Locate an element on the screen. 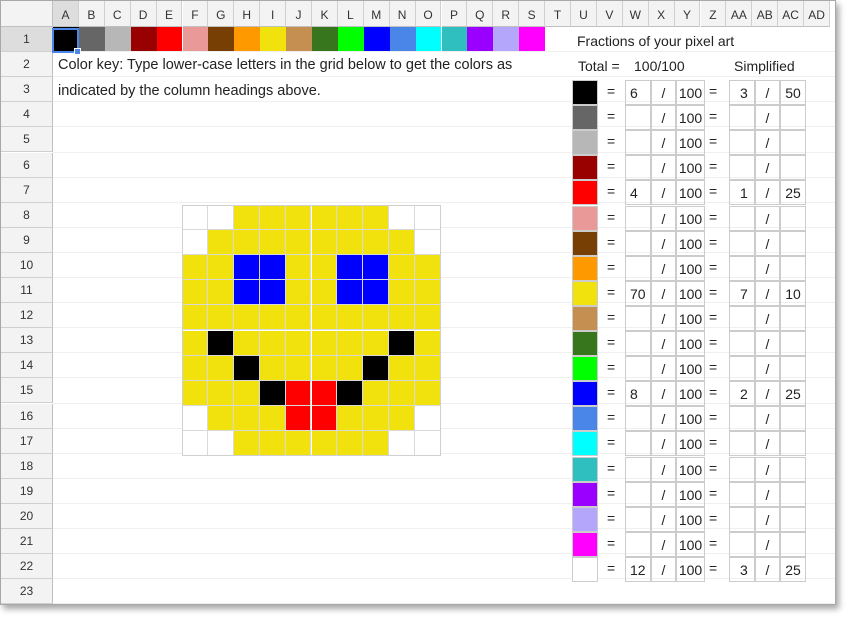 The width and height of the screenshot is (847, 619). row-header-7: 7 is located at coordinates (27, 190).